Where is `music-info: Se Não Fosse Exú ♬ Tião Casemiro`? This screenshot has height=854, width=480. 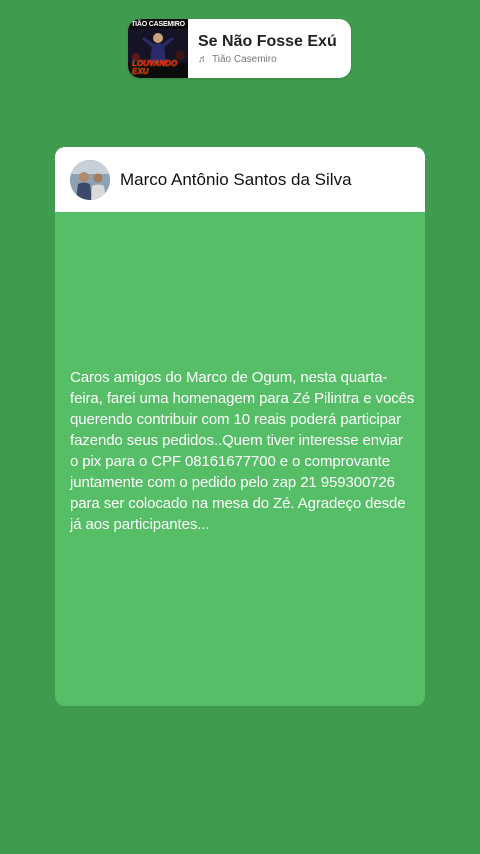
music-info: Se Não Fosse Exú ♬ Tião Casemiro is located at coordinates (262, 48).